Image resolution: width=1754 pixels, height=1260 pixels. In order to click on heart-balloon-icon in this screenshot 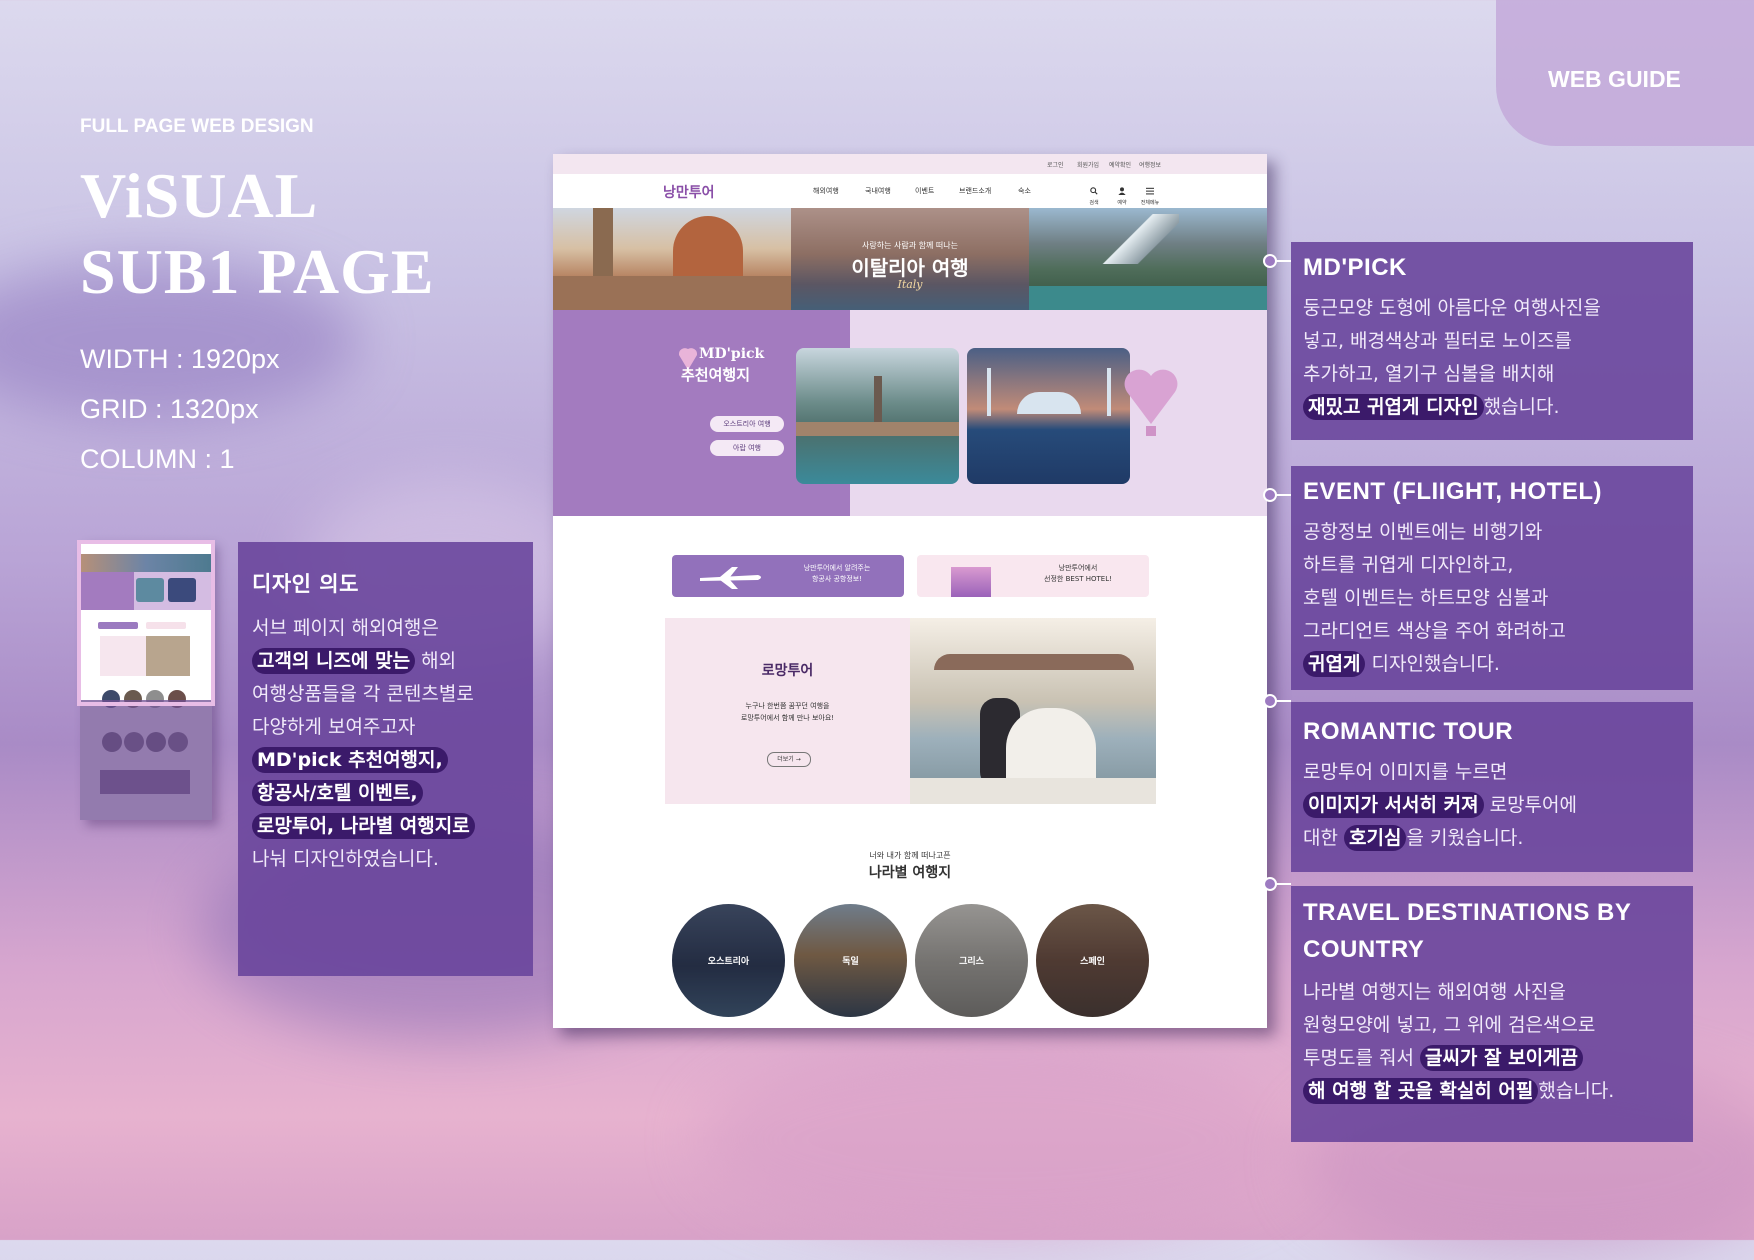, I will do `click(1151, 402)`.